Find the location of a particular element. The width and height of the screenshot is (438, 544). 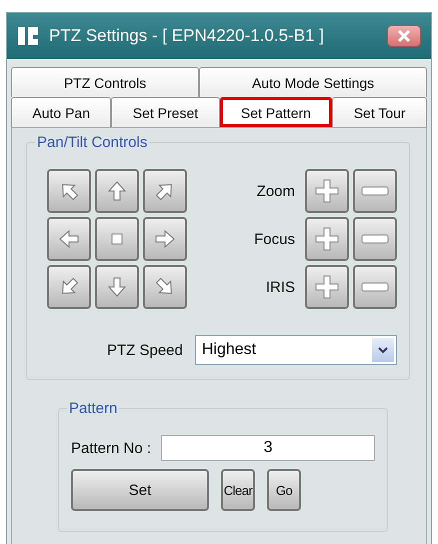

tab: PTZ Controls is located at coordinates (105, 82).